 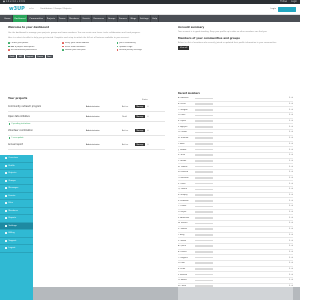 I want to click on member-name: I. Rossi, so click(x=186, y=144).